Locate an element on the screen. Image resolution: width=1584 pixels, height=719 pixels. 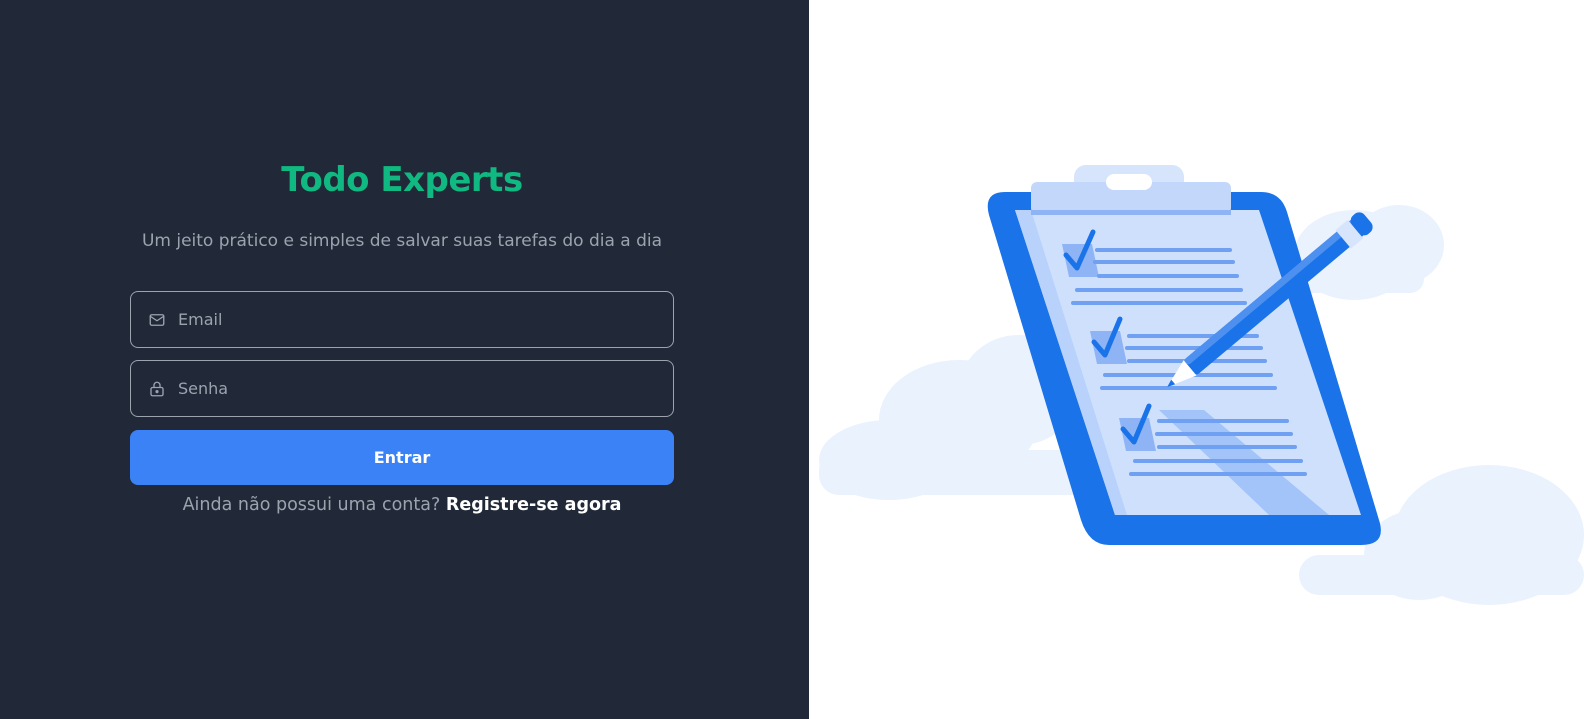
register-prompt-text: Ainda não possui uma conta? is located at coordinates (311, 505).